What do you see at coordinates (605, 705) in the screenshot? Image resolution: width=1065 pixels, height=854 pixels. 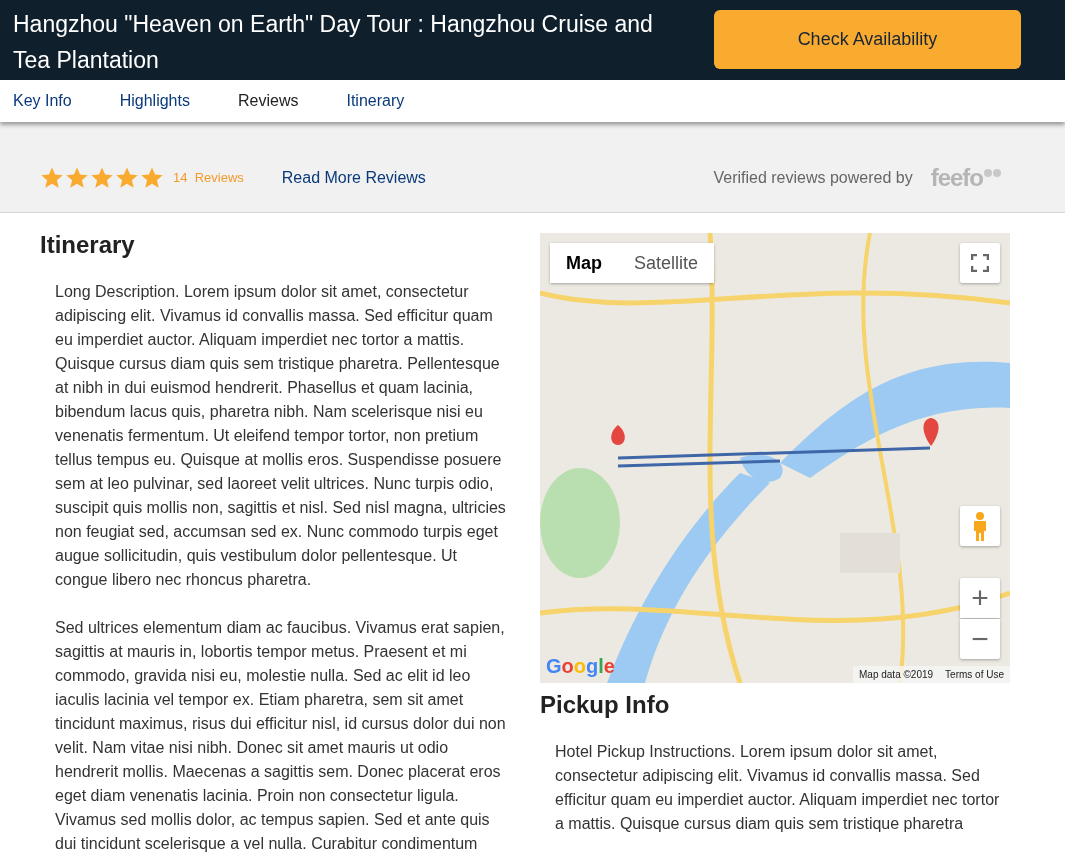 I see `section-heading: Pickup Info` at bounding box center [605, 705].